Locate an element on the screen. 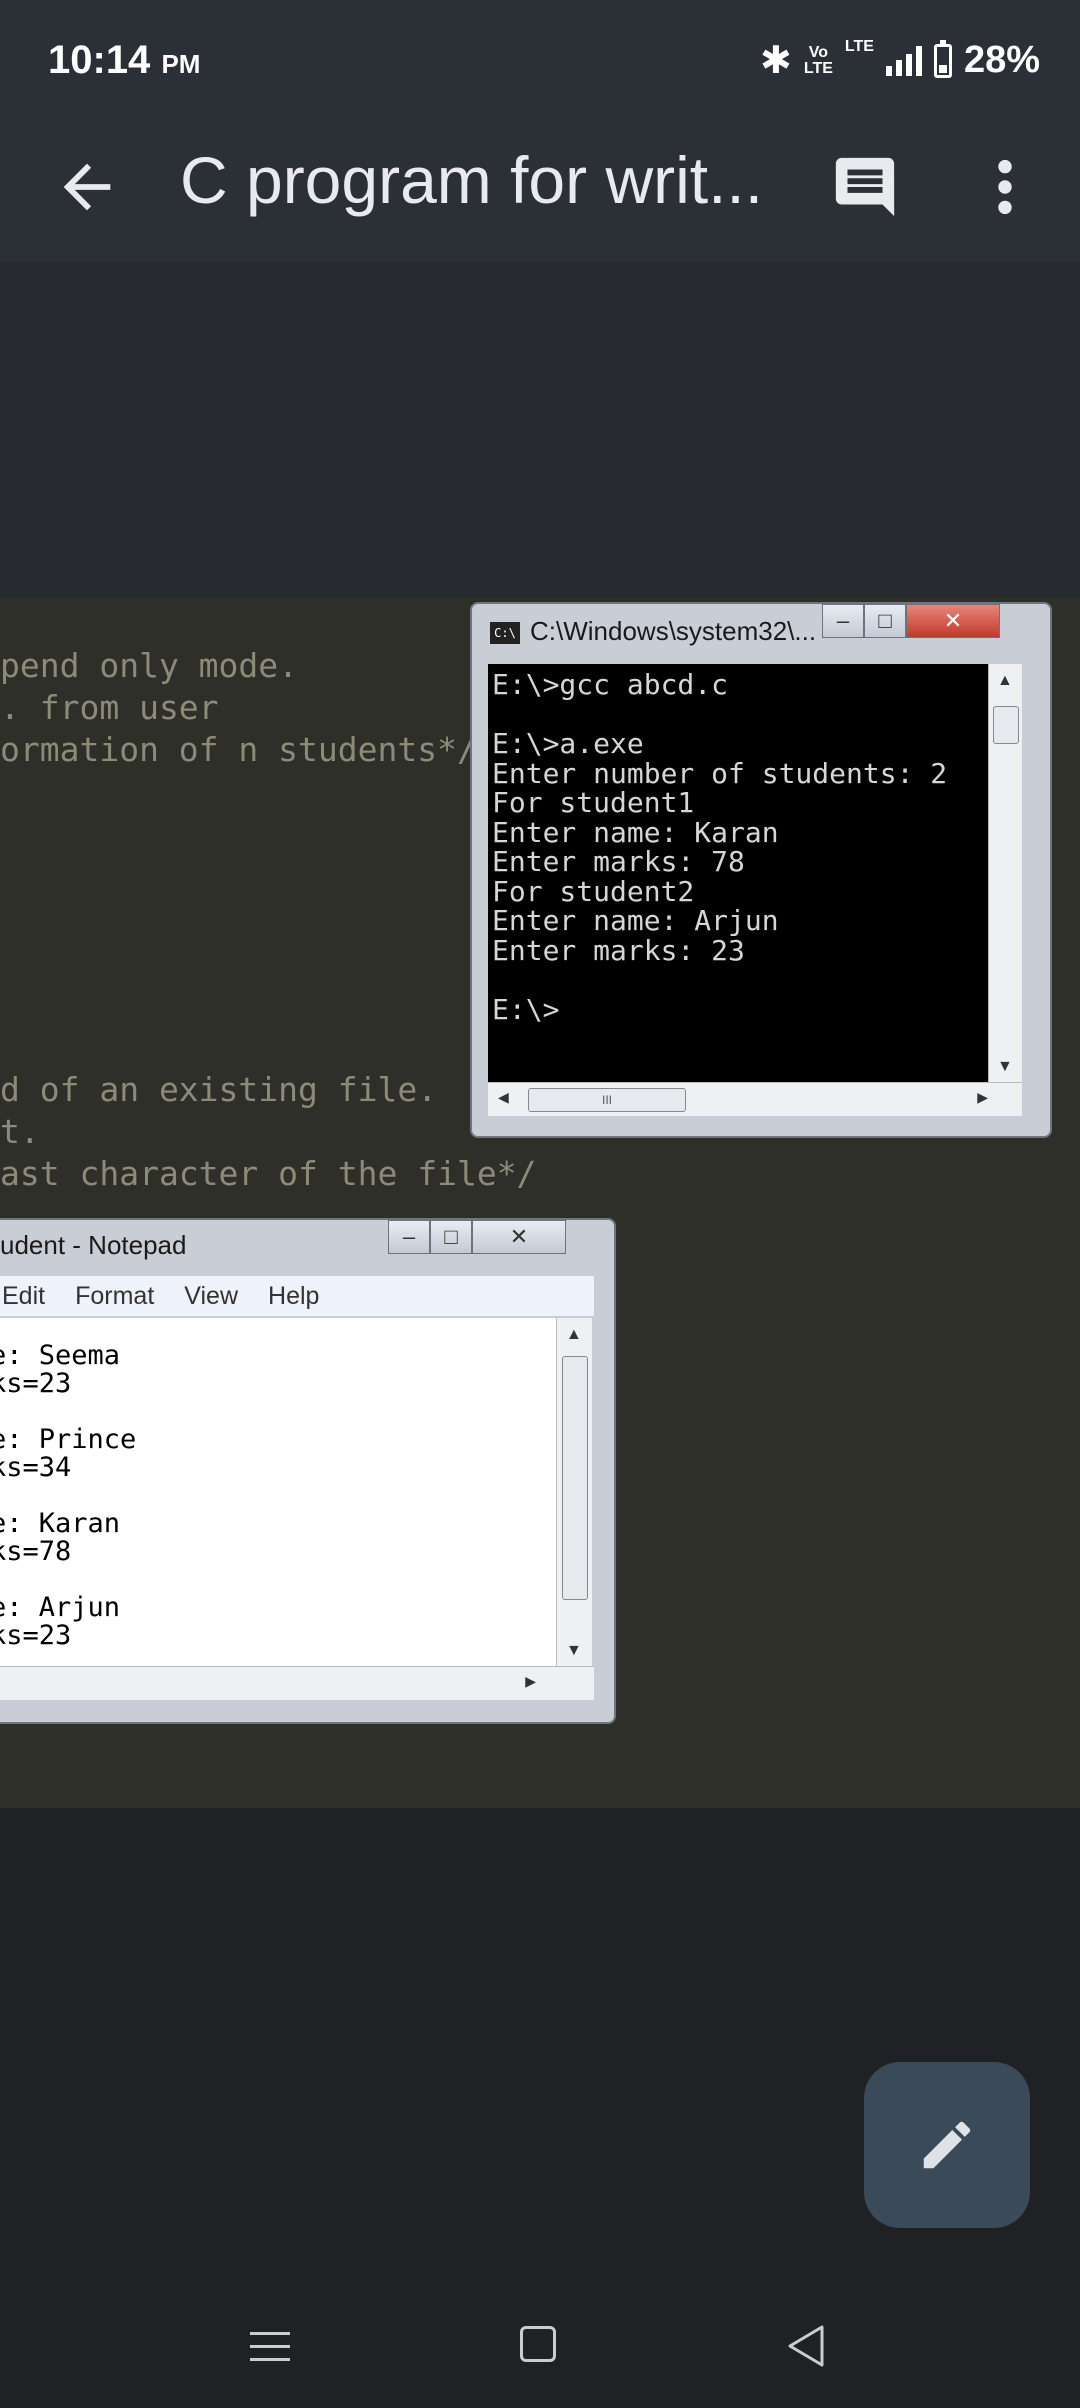 Image resolution: width=1080 pixels, height=2408 pixels. code-line: d of an existing file. is located at coordinates (219, 1089).